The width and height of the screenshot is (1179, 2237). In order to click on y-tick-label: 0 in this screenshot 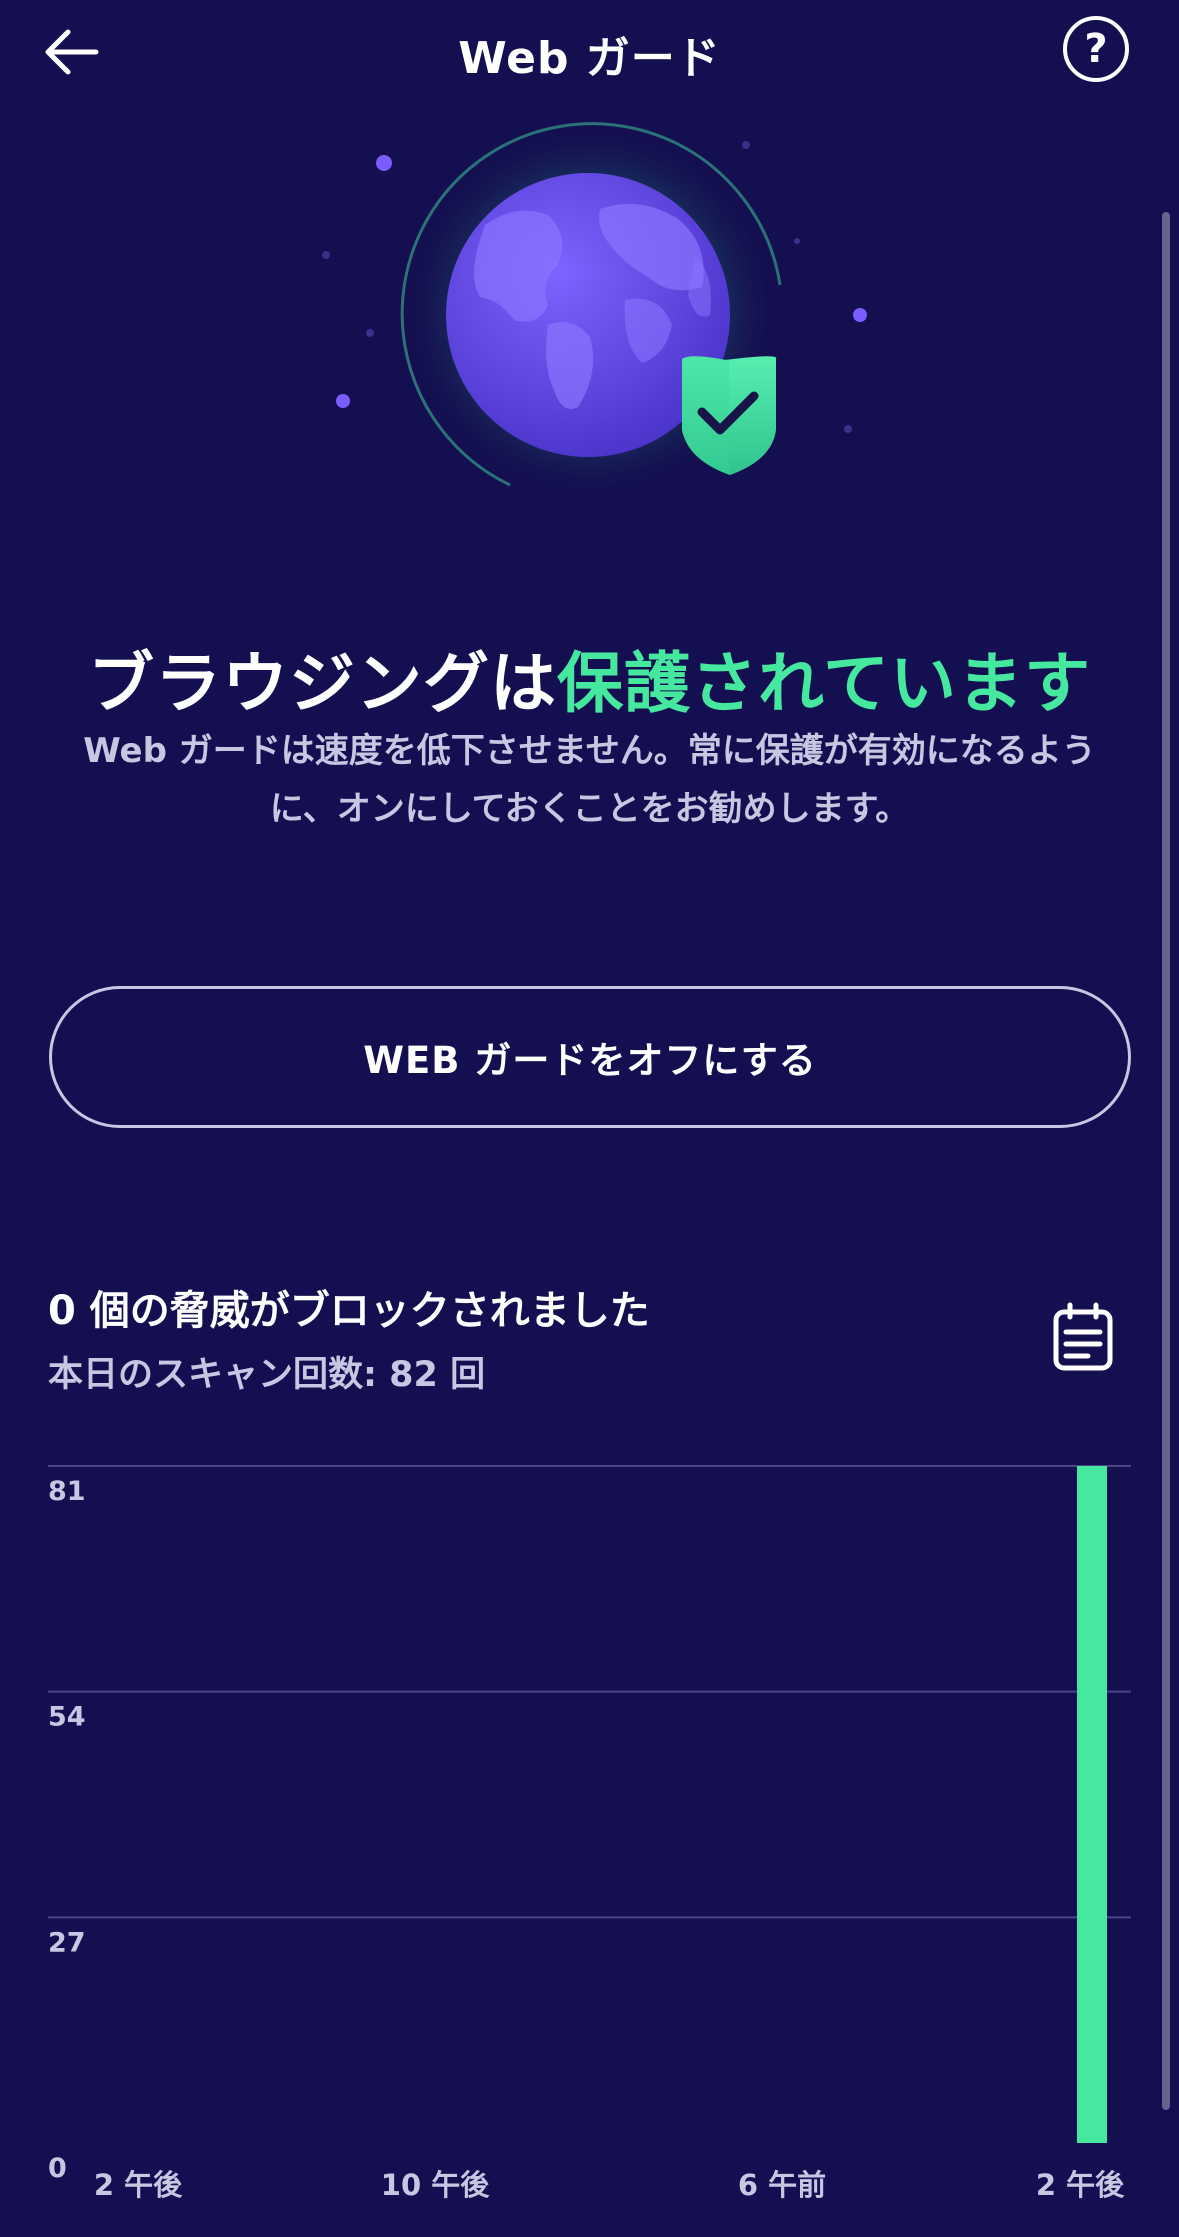, I will do `click(57, 2168)`.